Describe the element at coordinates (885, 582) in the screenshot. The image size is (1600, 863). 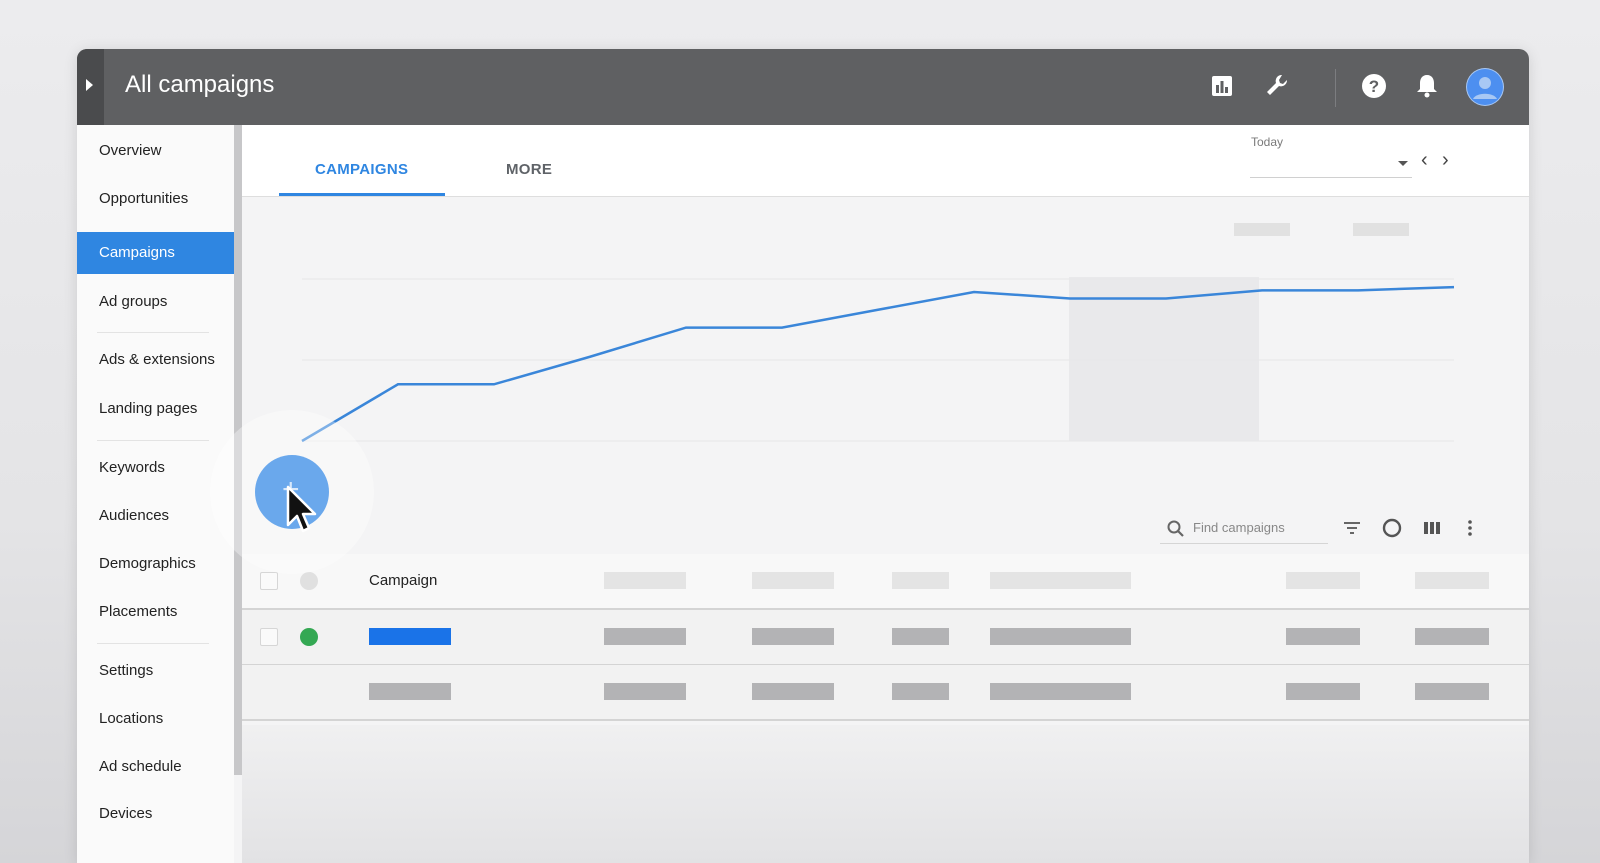
I see `table-header-row: Campaign` at that location.